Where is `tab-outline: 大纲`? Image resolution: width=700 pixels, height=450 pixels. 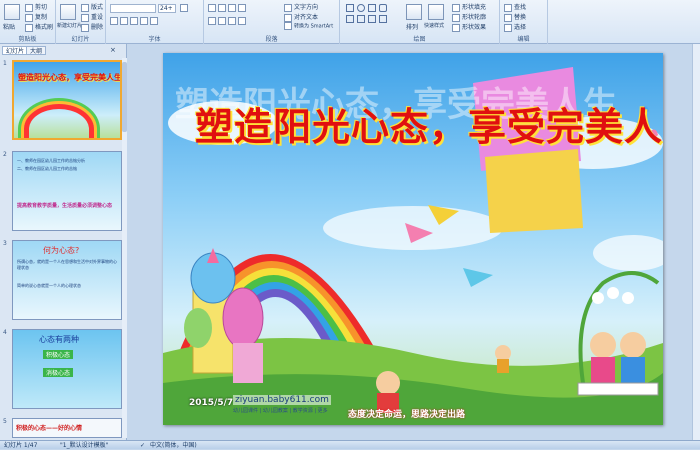 tab-outline: 大纲 is located at coordinates (36, 50).